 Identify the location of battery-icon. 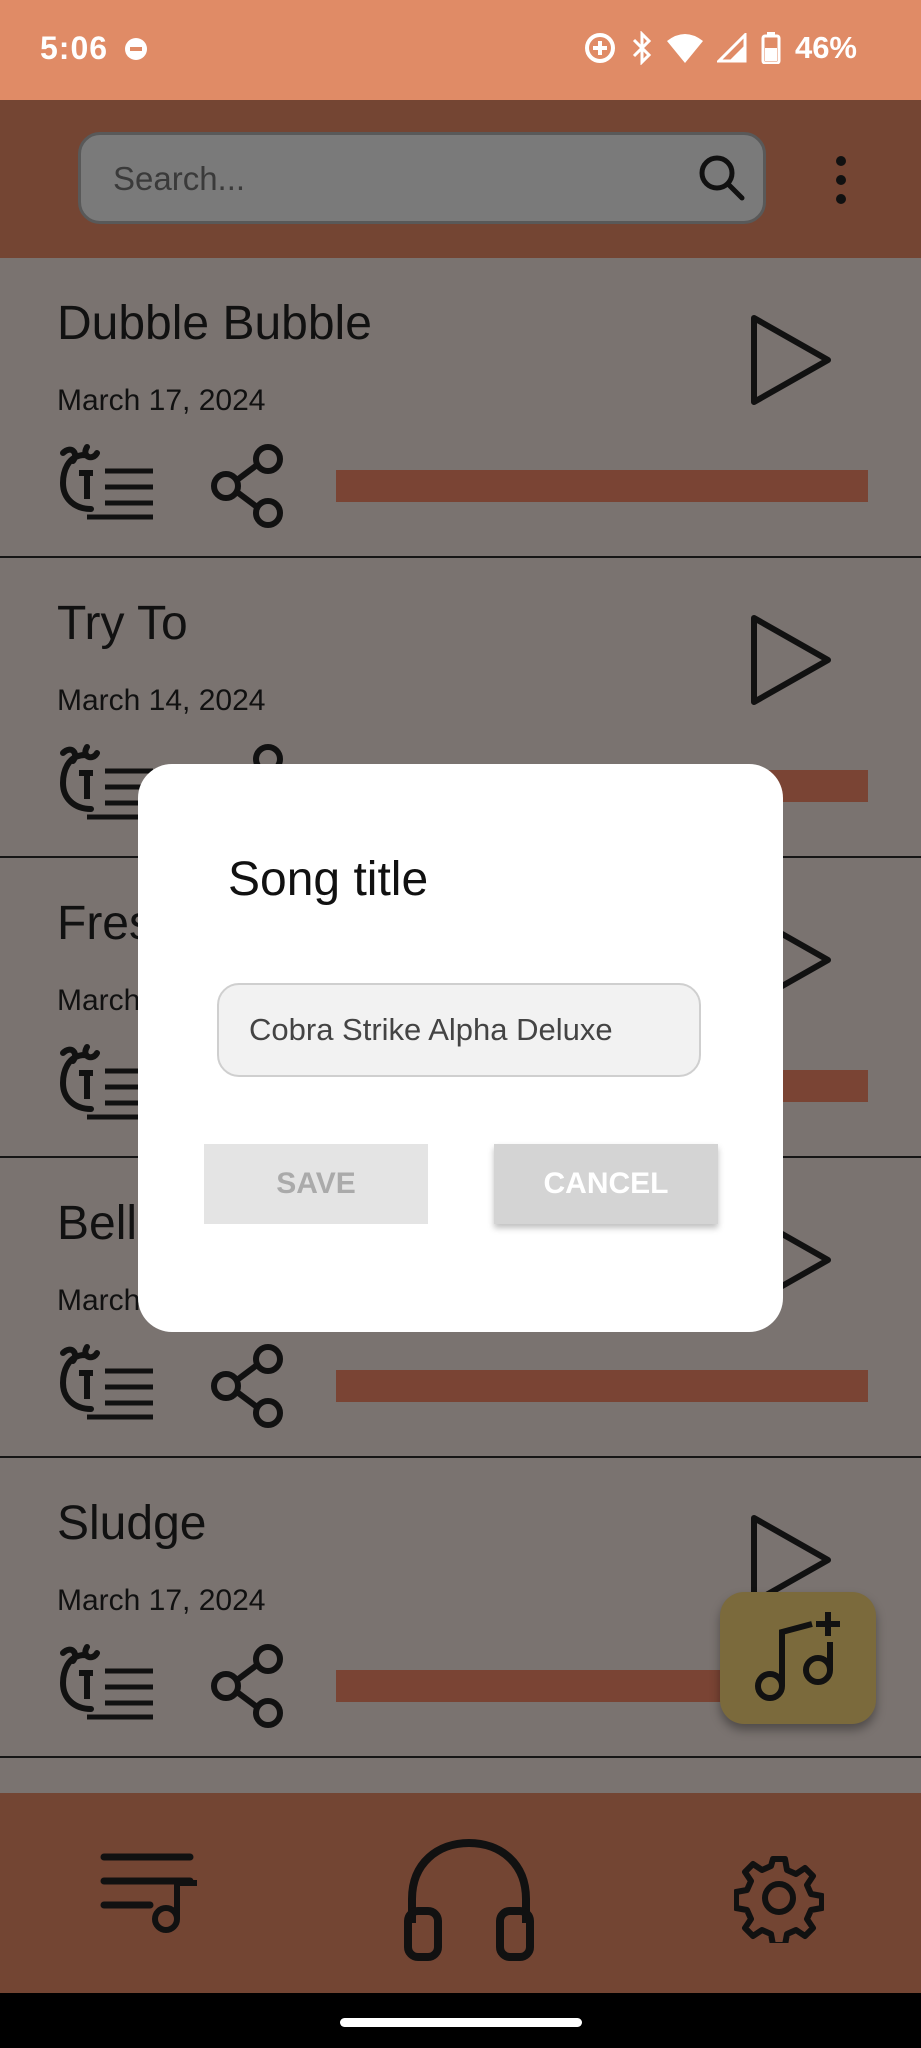
(771, 48).